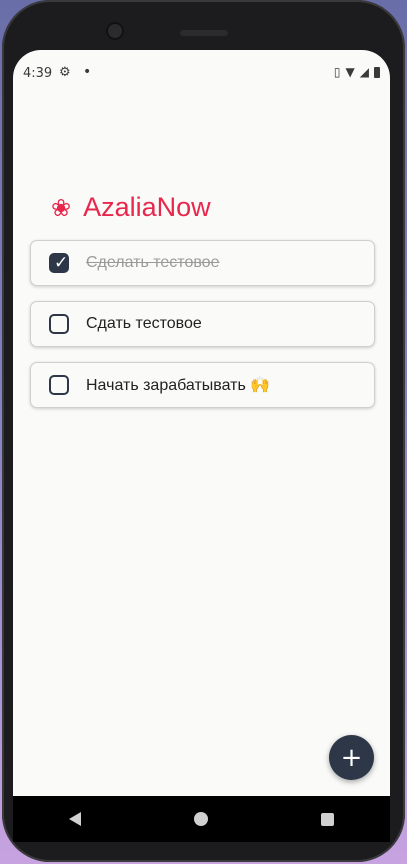 Image resolution: width=407 pixels, height=864 pixels. I want to click on add-task-button: +, so click(351, 757).